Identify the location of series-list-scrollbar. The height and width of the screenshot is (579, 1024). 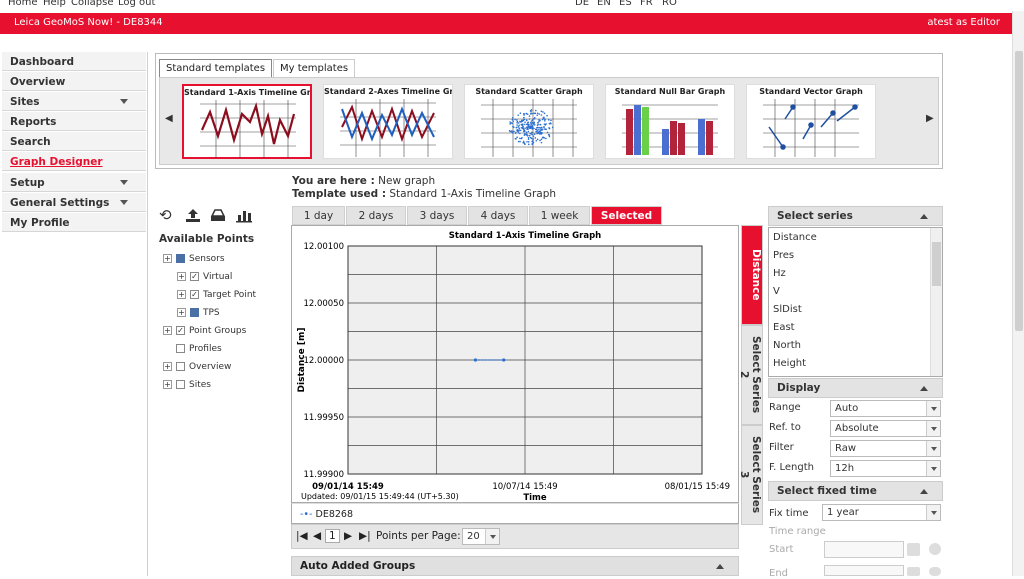
(936, 302).